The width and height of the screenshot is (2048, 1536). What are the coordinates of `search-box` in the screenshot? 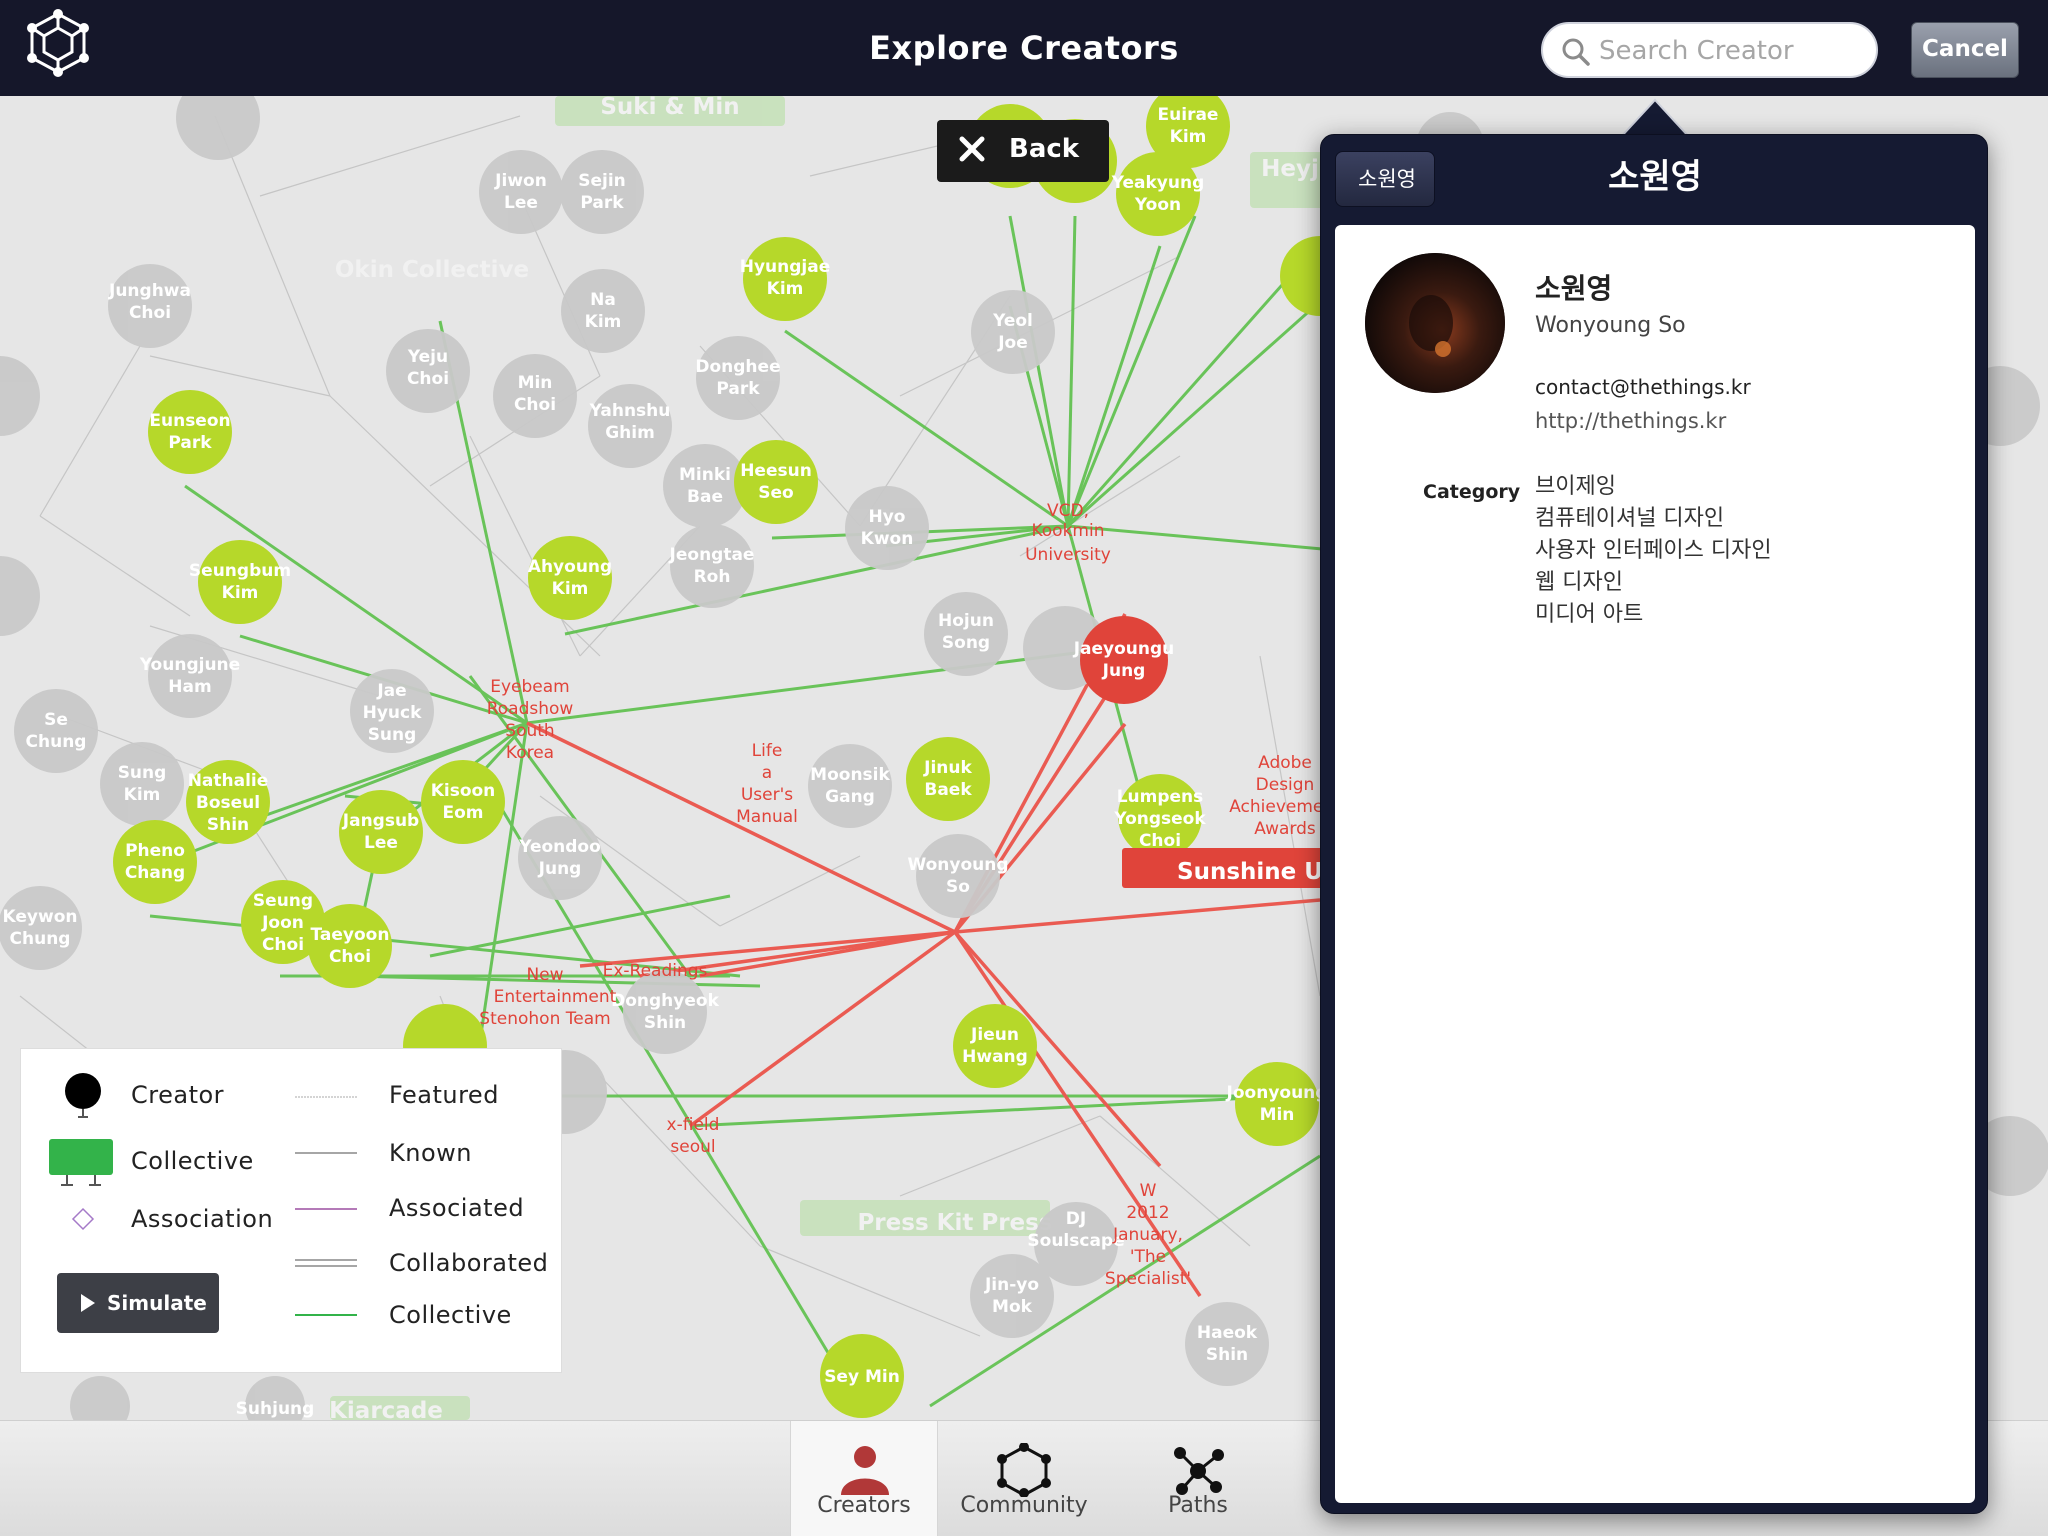 It's located at (1709, 50).